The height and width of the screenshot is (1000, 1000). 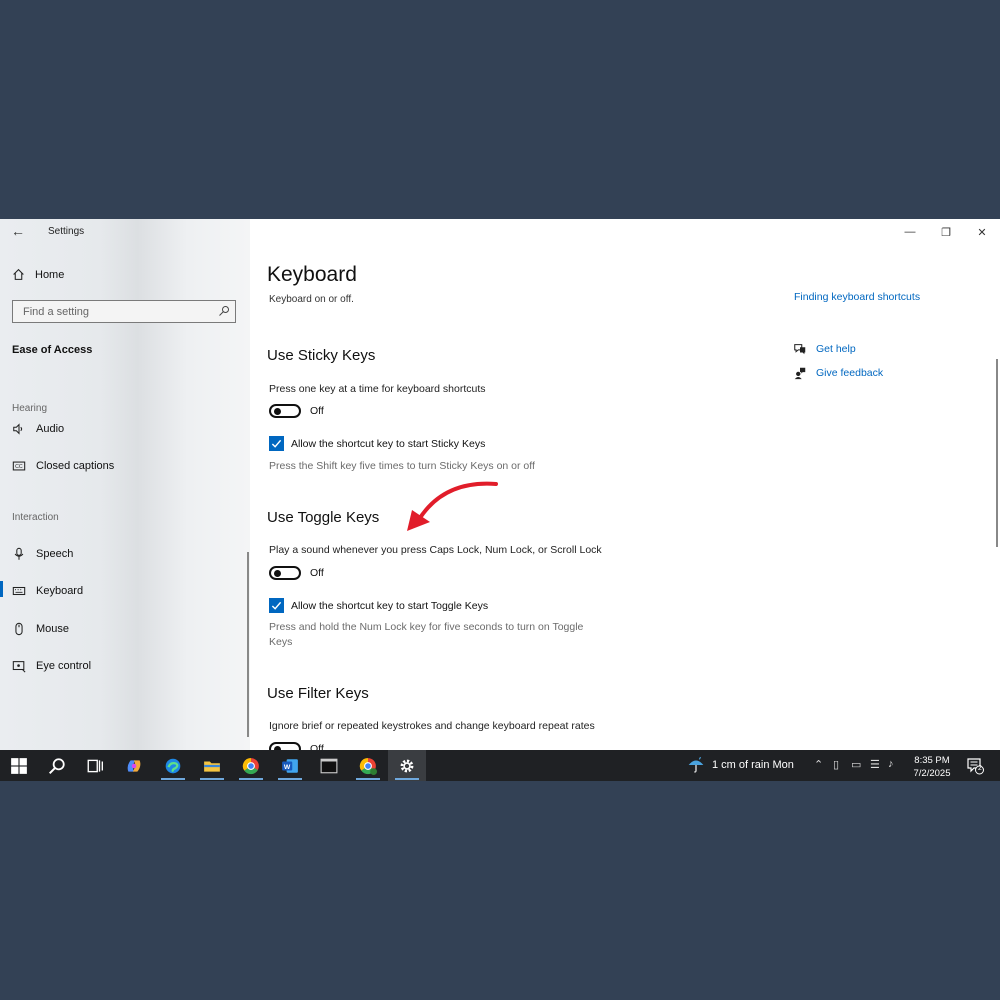 I want to click on terminal-icon, so click(x=329, y=765).